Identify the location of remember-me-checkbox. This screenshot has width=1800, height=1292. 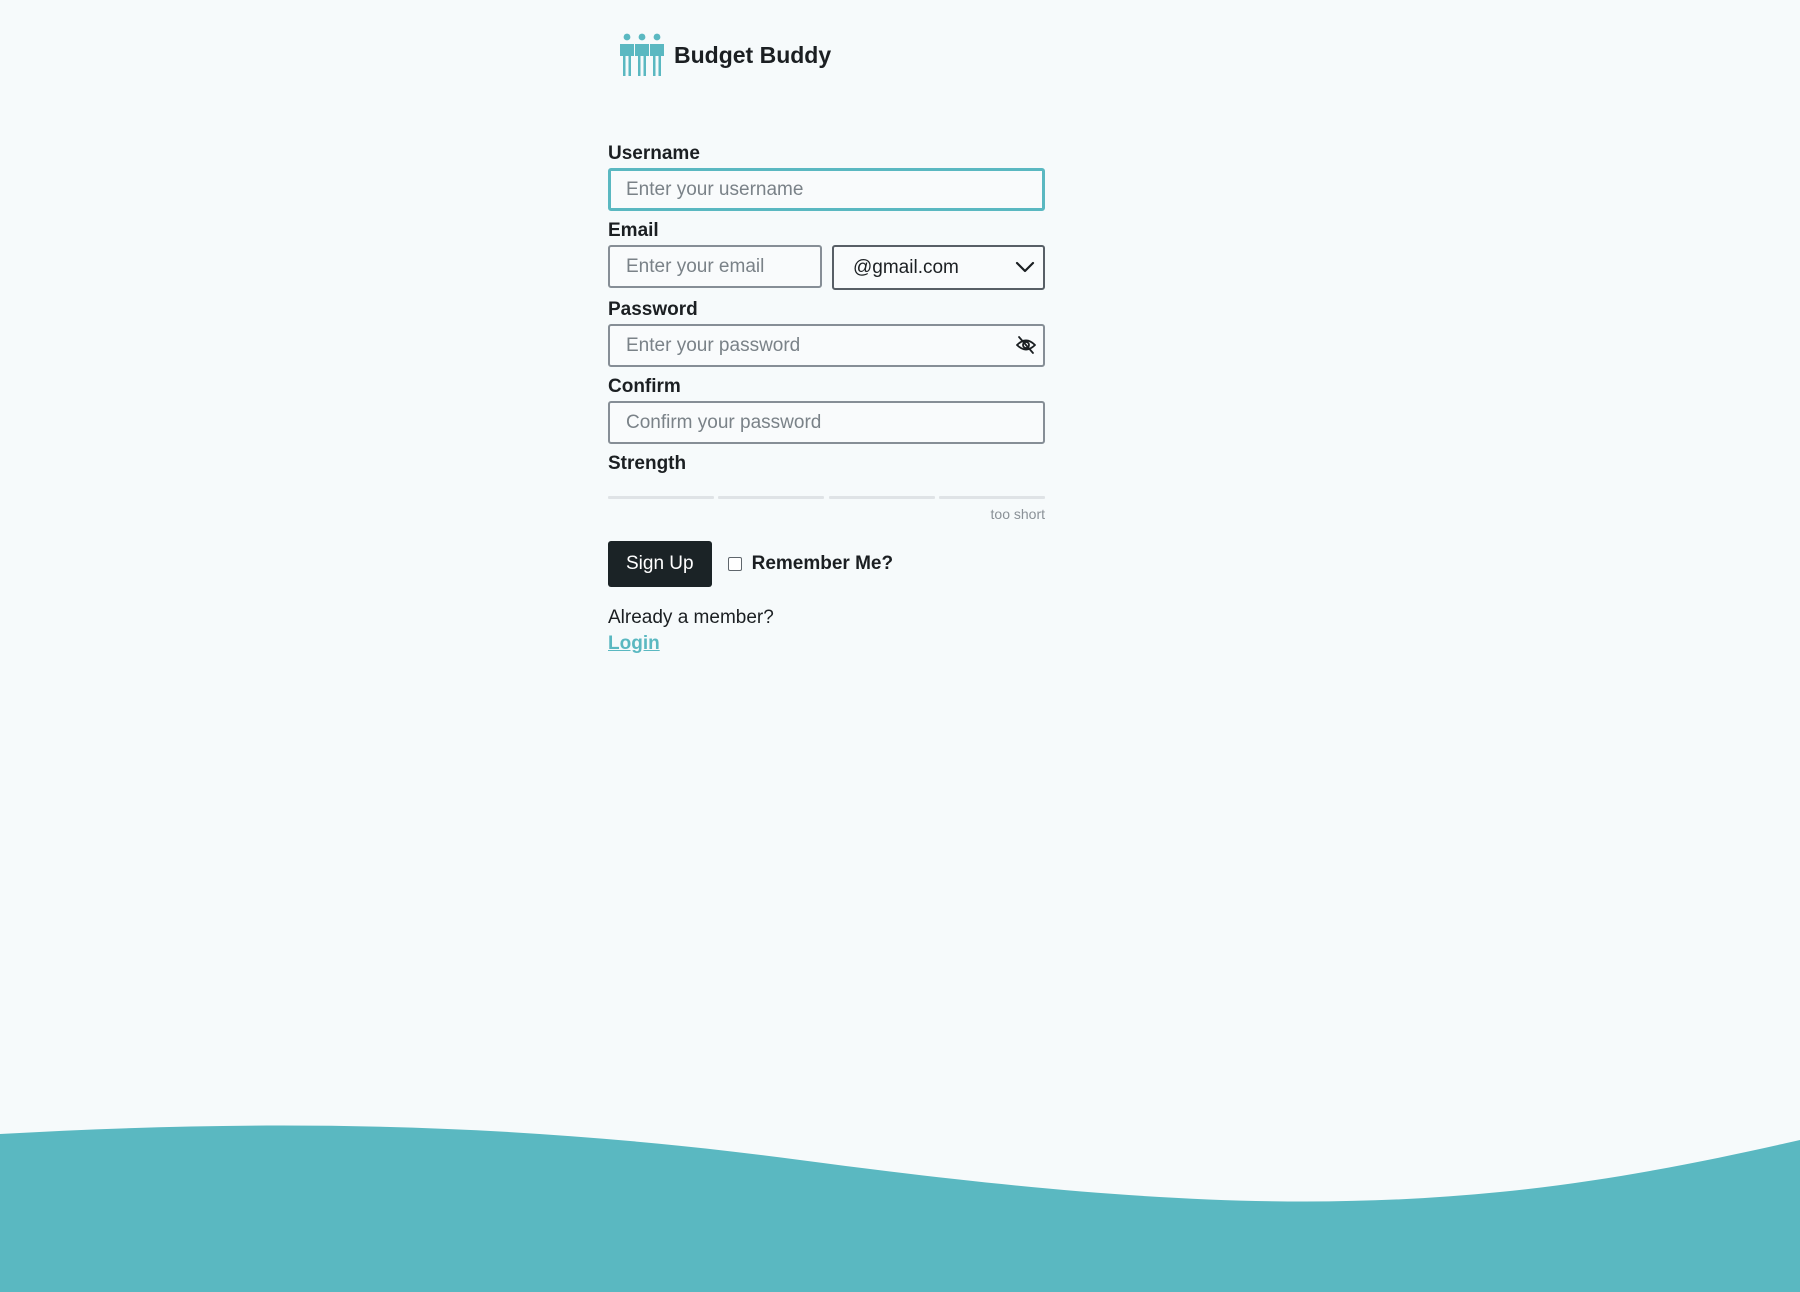
(734, 564).